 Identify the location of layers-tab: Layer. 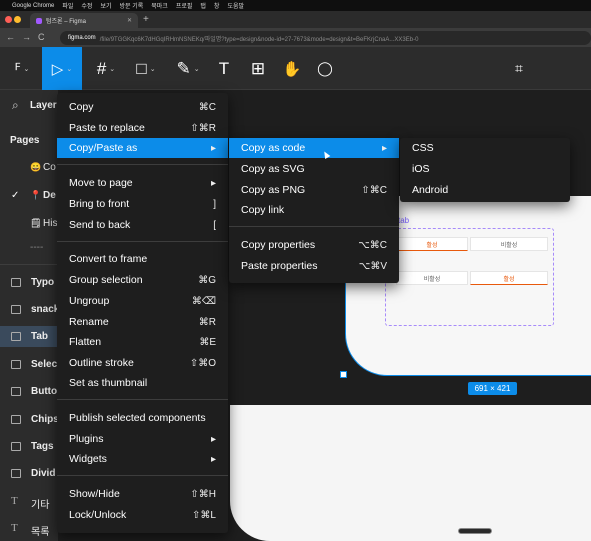
(43, 105).